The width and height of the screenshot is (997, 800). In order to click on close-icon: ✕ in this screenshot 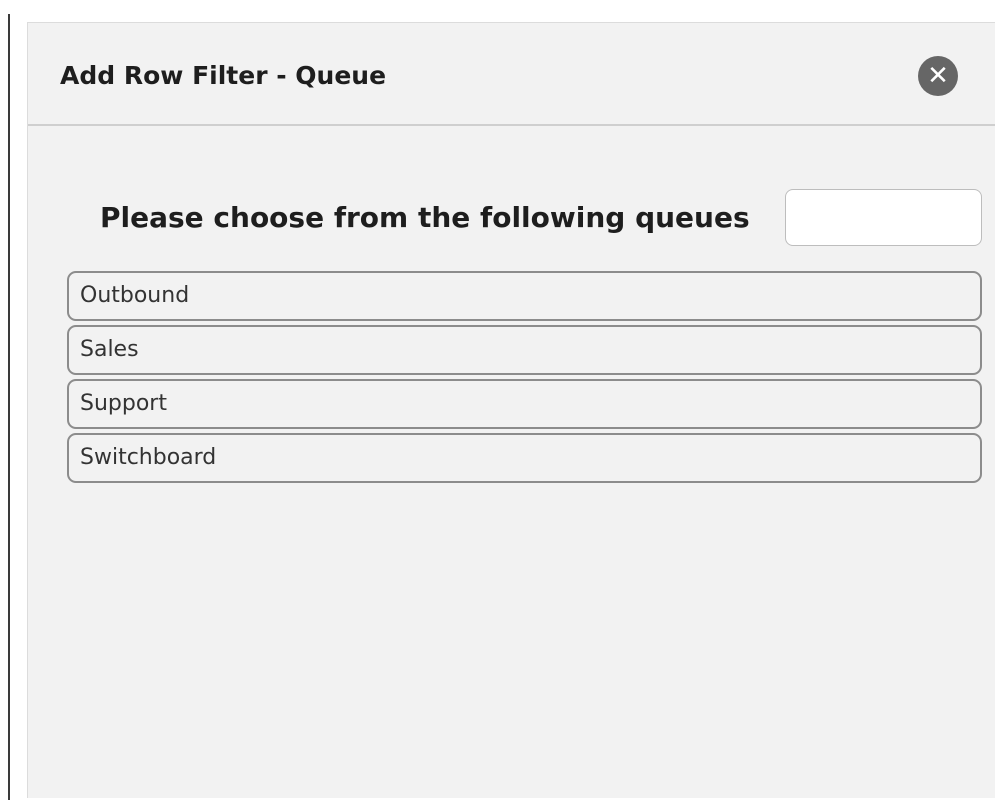, I will do `click(938, 76)`.